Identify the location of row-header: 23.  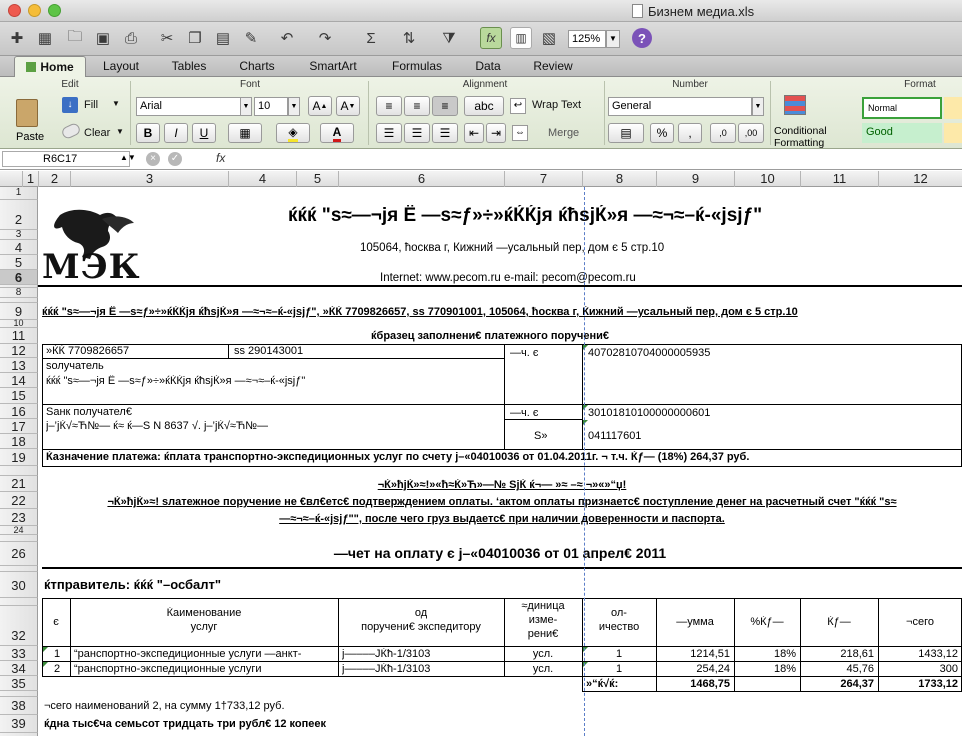
(19, 517).